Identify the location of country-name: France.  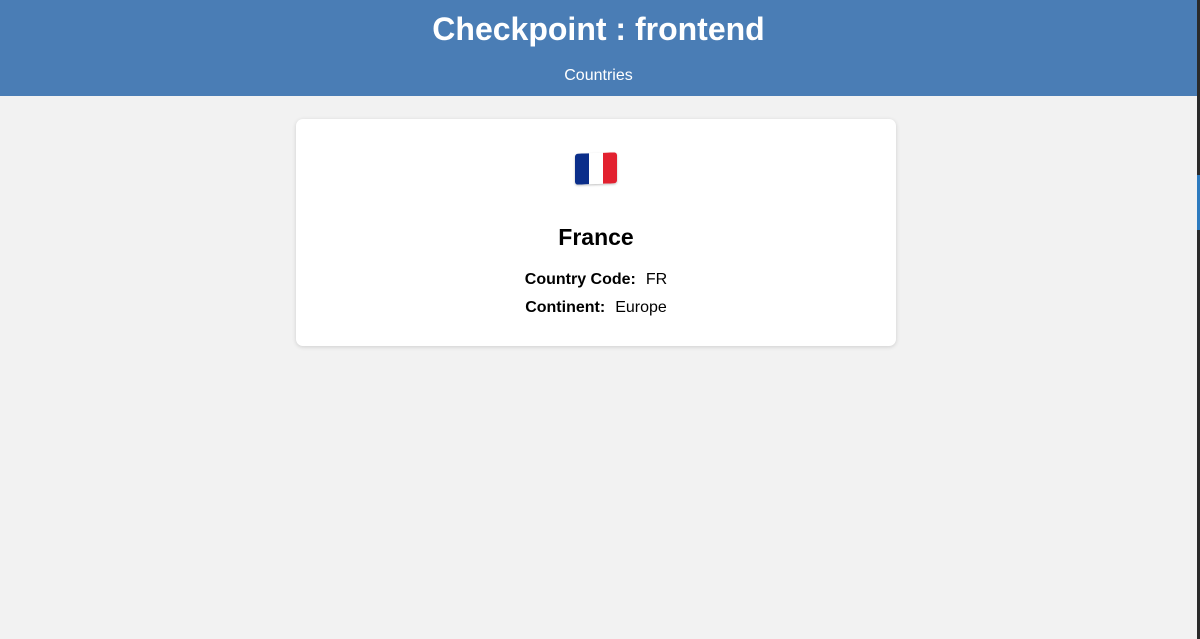
(596, 237).